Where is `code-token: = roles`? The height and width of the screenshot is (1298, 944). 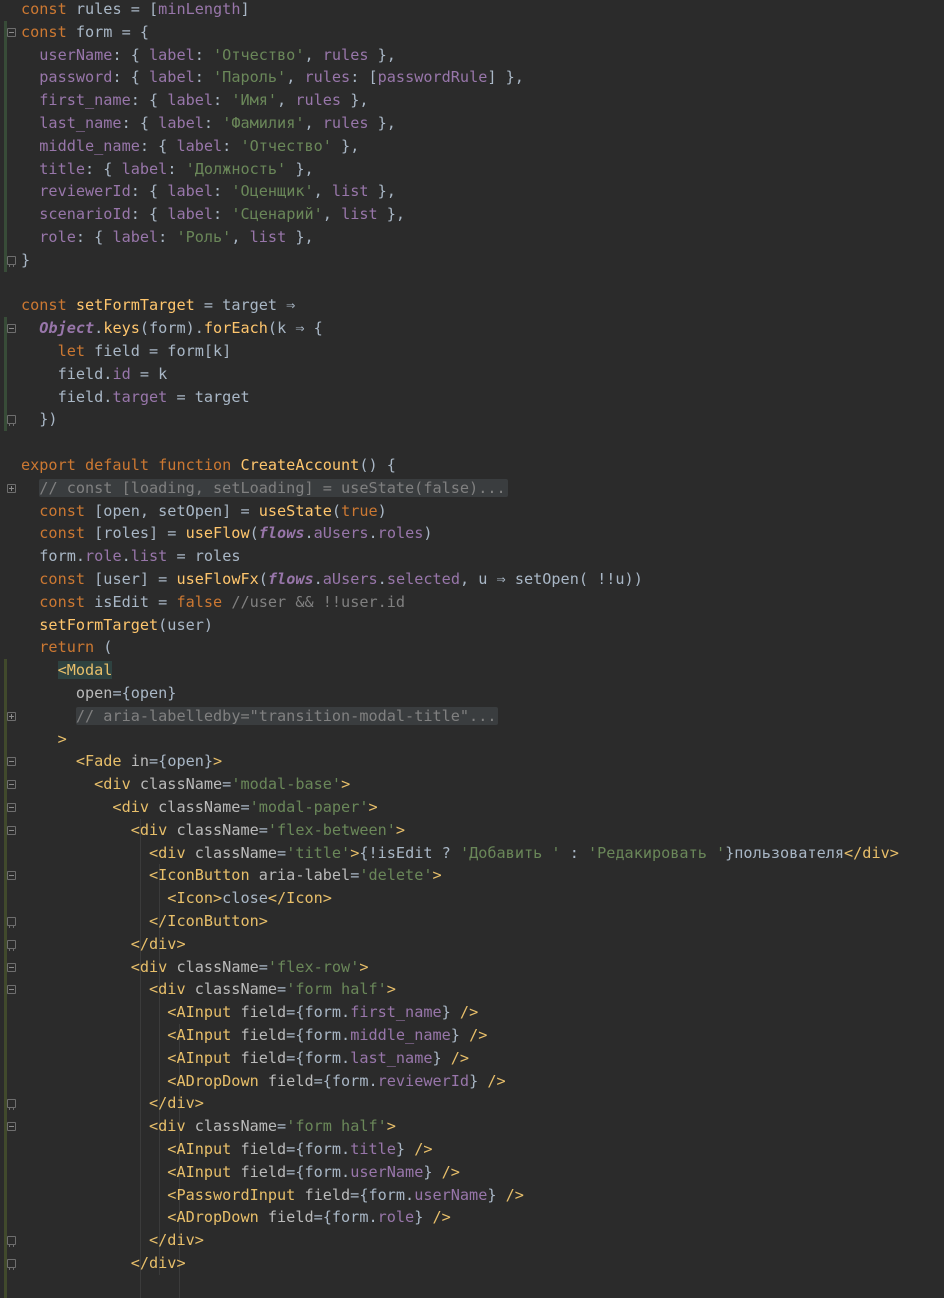
code-token: = roles is located at coordinates (204, 556).